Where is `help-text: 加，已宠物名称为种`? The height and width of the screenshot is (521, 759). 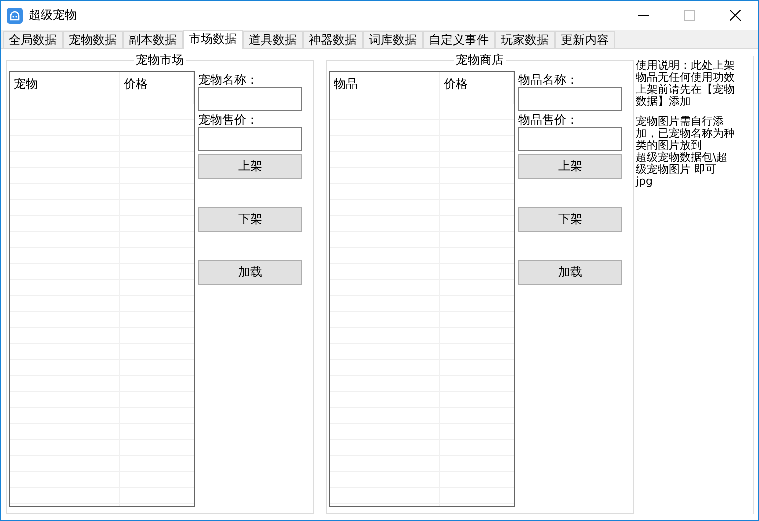
help-text: 加，已宠物名称为种 is located at coordinates (686, 134).